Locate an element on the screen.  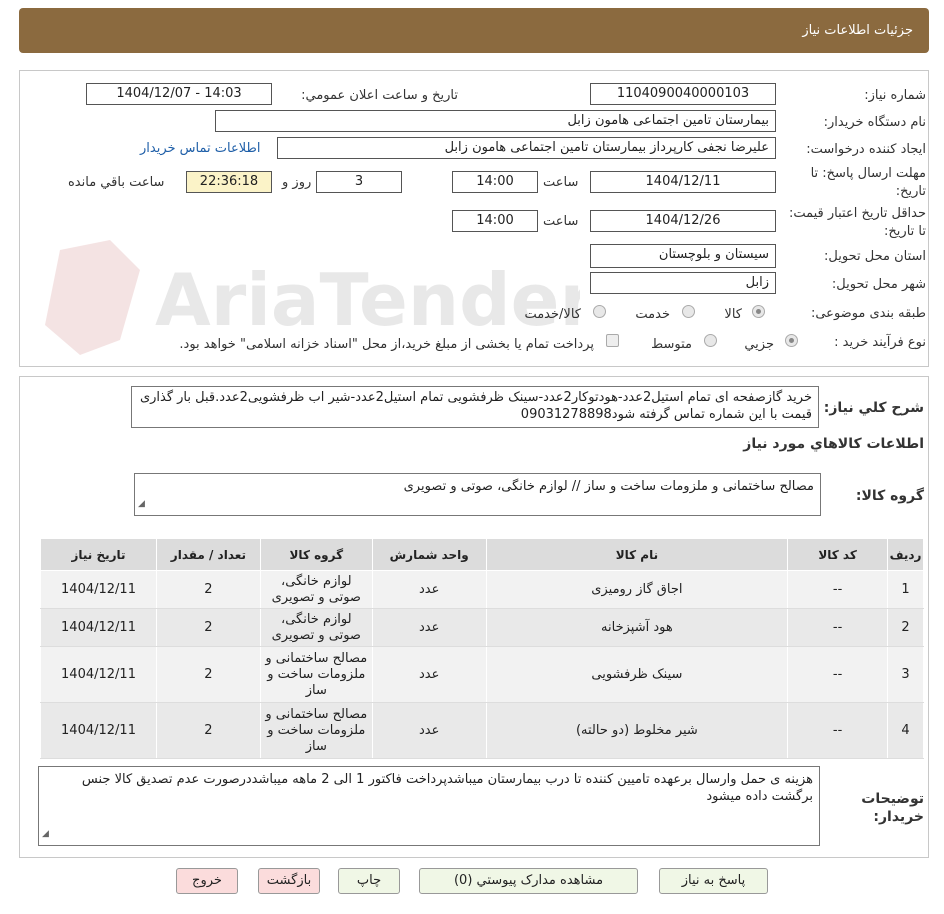
remaining-time-field: 22:36:18 is located at coordinates (229, 182).